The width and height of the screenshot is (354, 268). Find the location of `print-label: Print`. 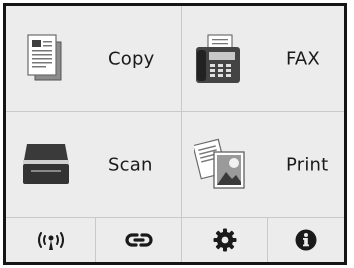

print-label: Print is located at coordinates (307, 164).